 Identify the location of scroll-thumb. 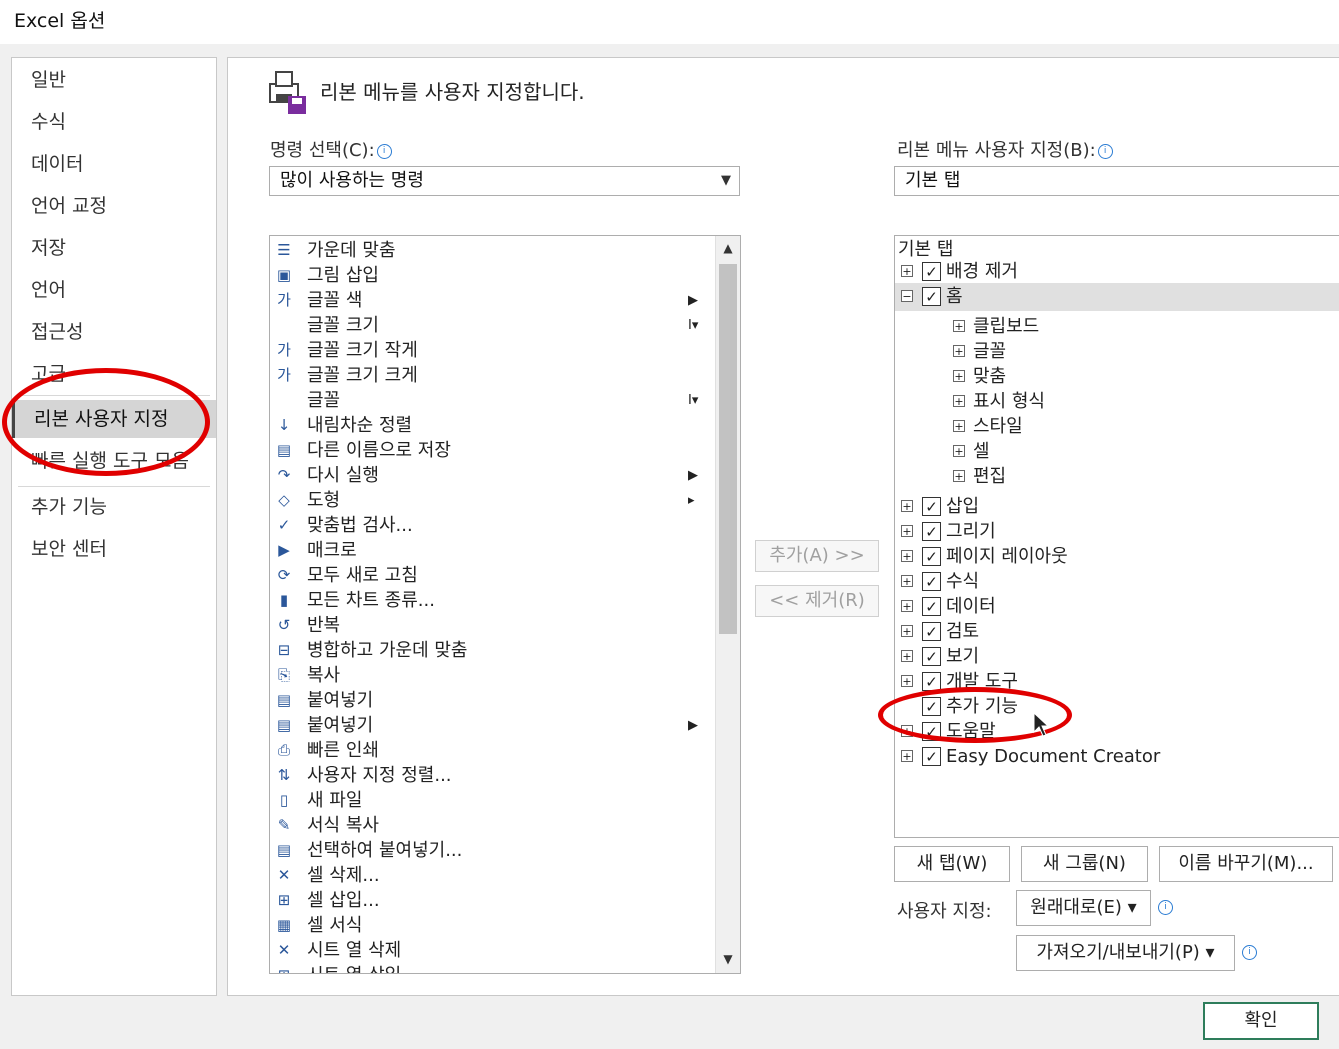
(728, 449).